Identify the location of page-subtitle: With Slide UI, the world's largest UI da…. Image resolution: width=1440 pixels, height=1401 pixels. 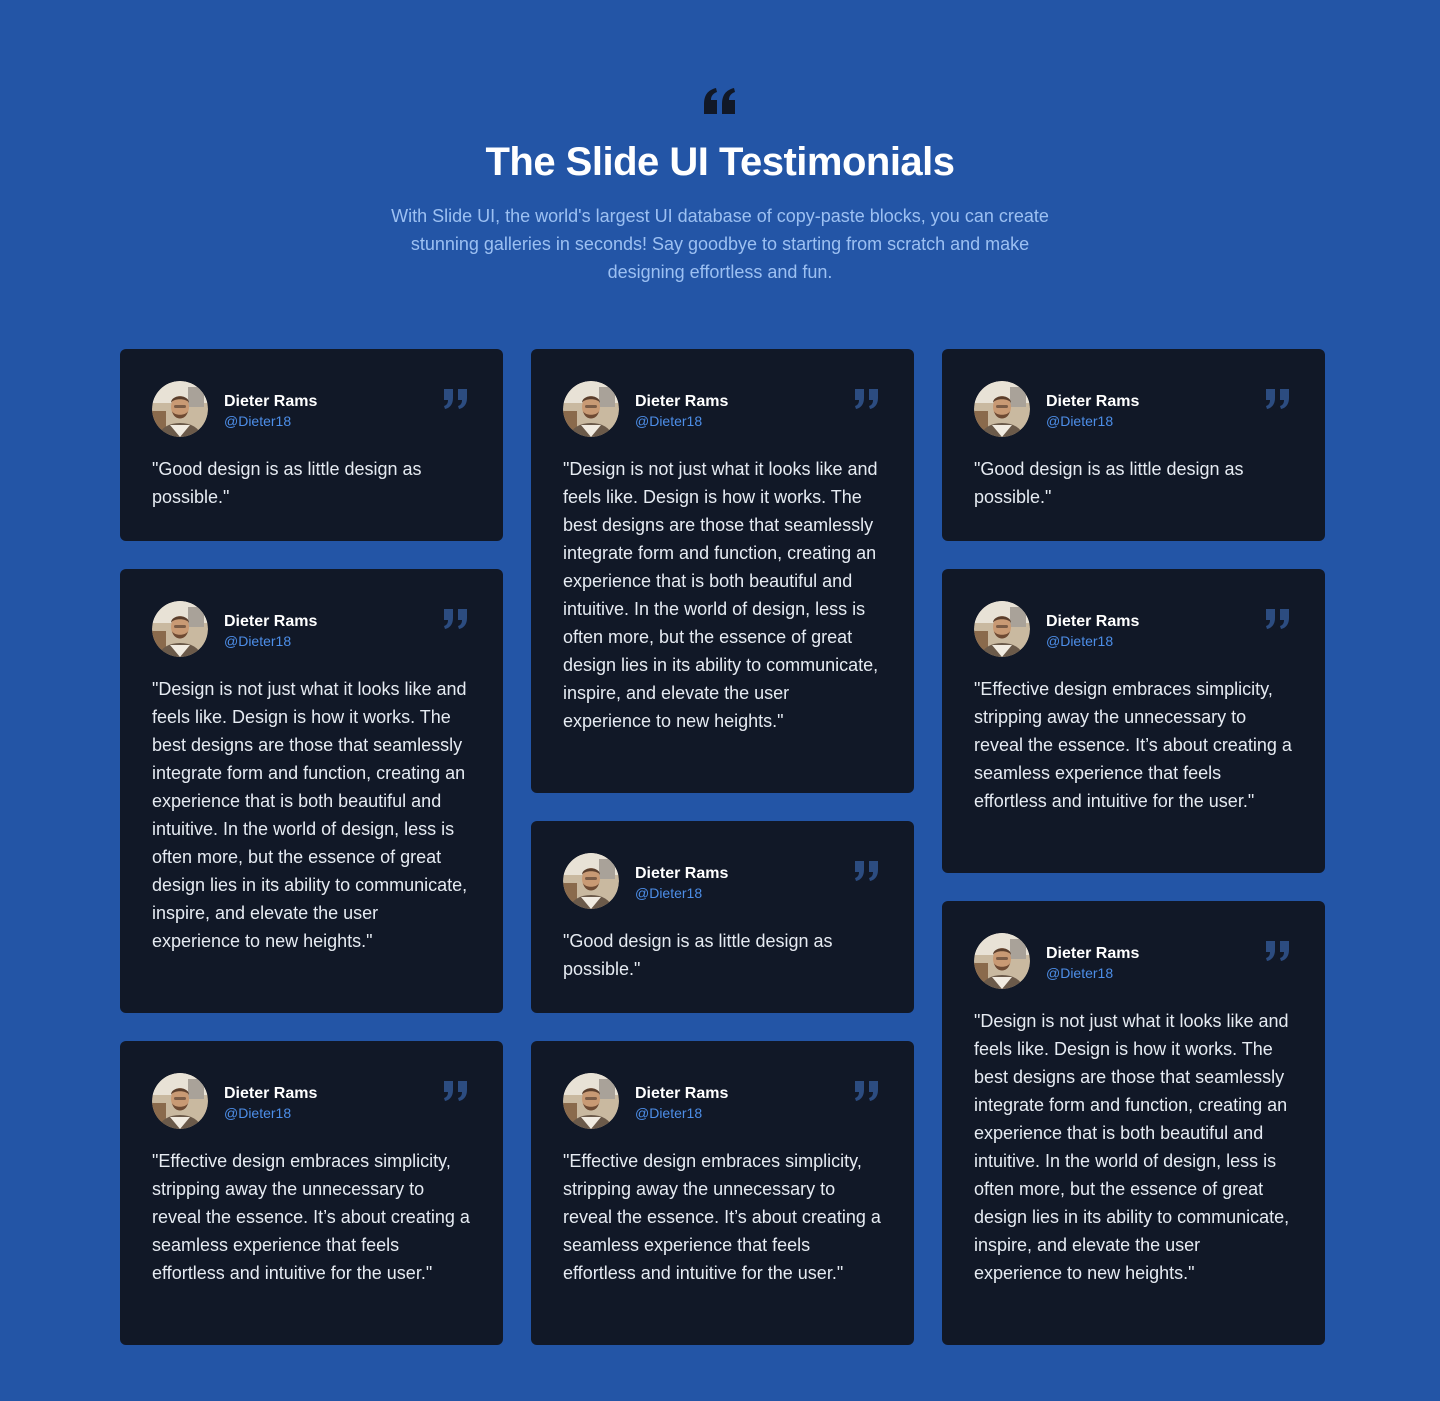
(720, 244).